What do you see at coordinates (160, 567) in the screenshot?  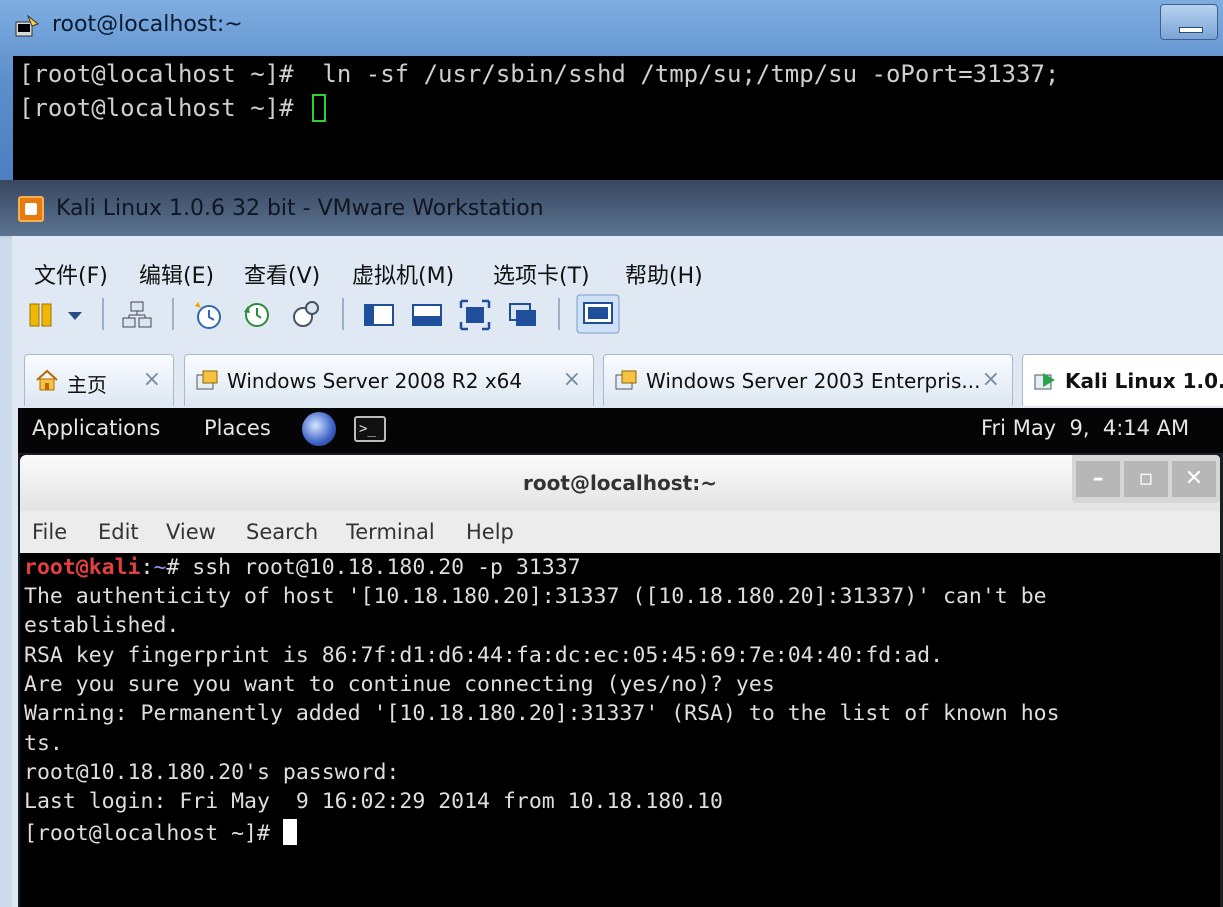 I see `prompt-path: ~` at bounding box center [160, 567].